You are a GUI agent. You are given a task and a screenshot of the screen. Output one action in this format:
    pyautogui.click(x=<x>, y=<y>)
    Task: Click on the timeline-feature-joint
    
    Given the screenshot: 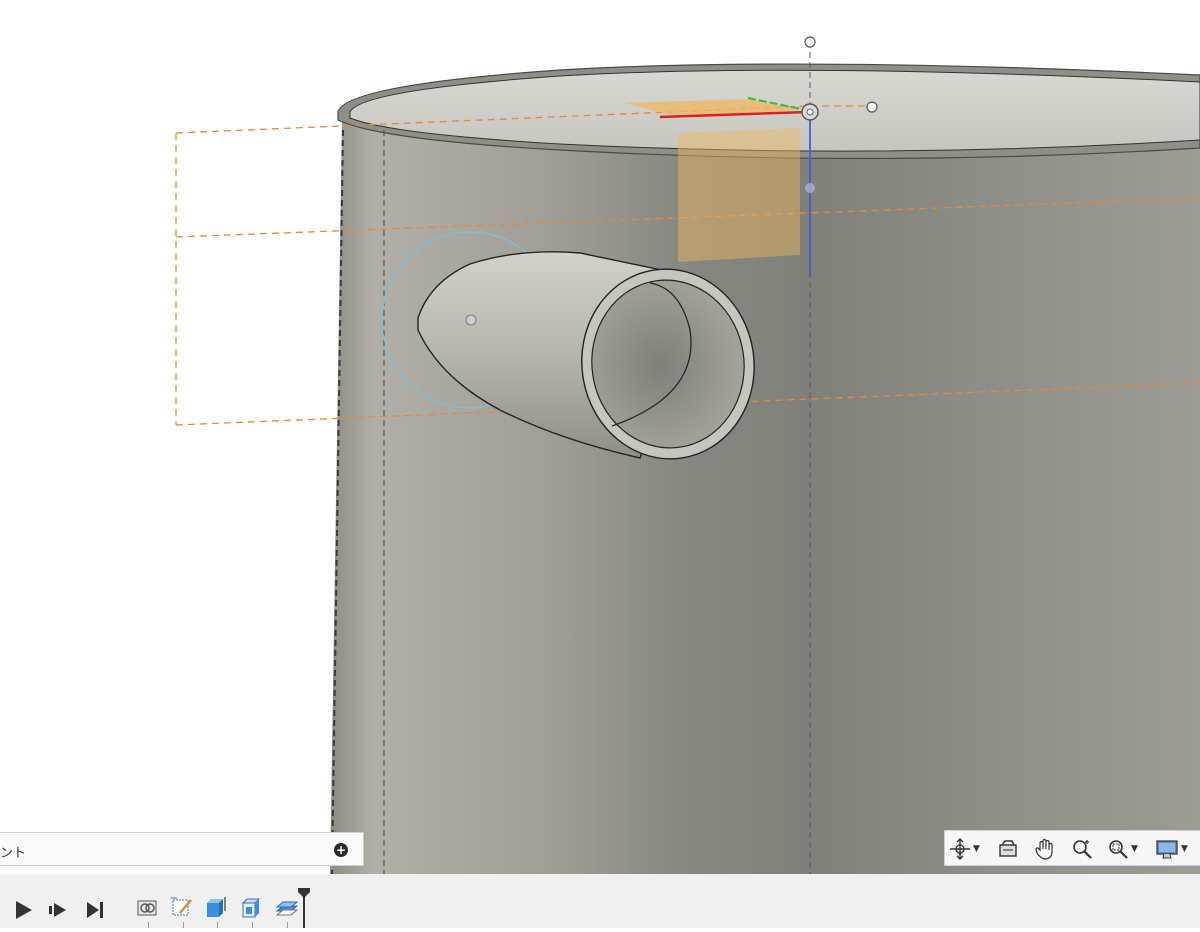 What is the action you would take?
    pyautogui.click(x=148, y=907)
    